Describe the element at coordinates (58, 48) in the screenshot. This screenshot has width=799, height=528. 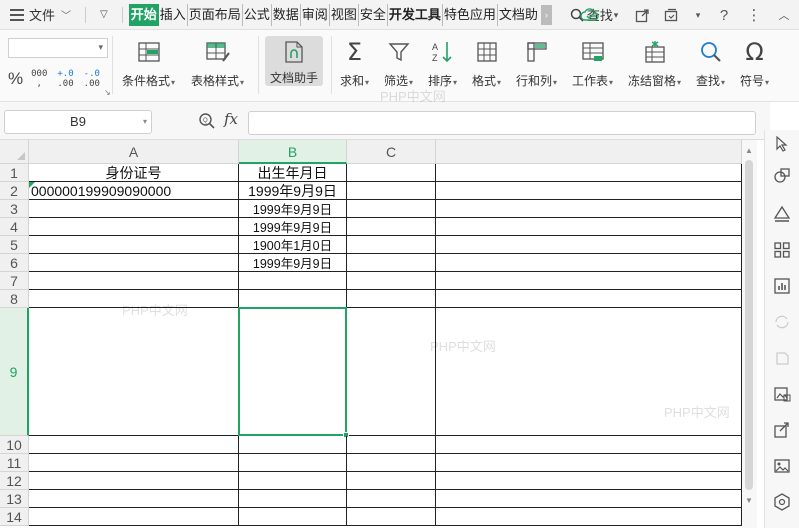
I see `number-format-select: ▾` at that location.